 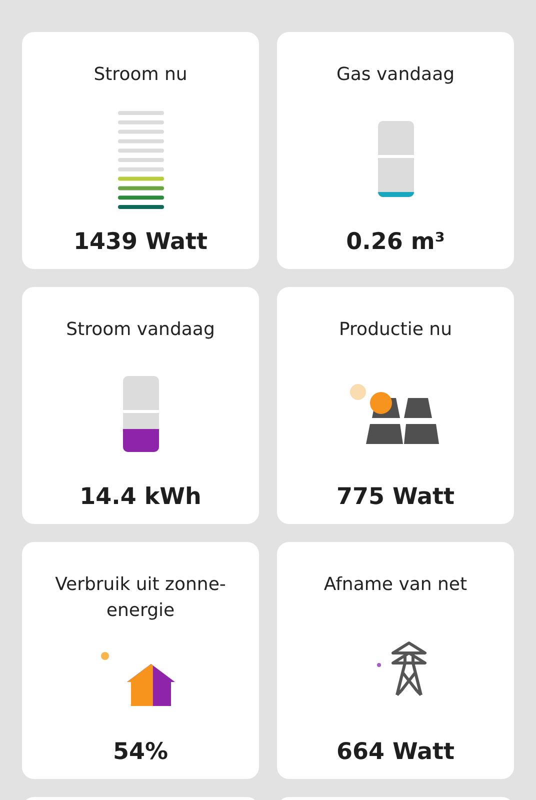 What do you see at coordinates (395, 75) in the screenshot?
I see `tile-title: Gas vandaag` at bounding box center [395, 75].